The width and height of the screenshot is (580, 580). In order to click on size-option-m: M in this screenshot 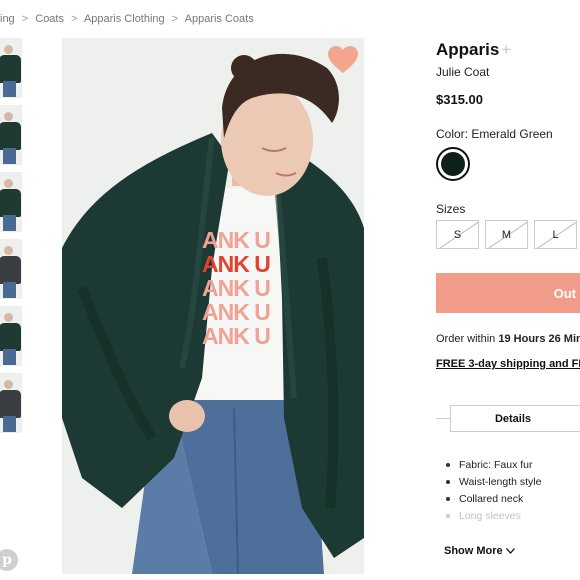, I will do `click(506, 234)`.